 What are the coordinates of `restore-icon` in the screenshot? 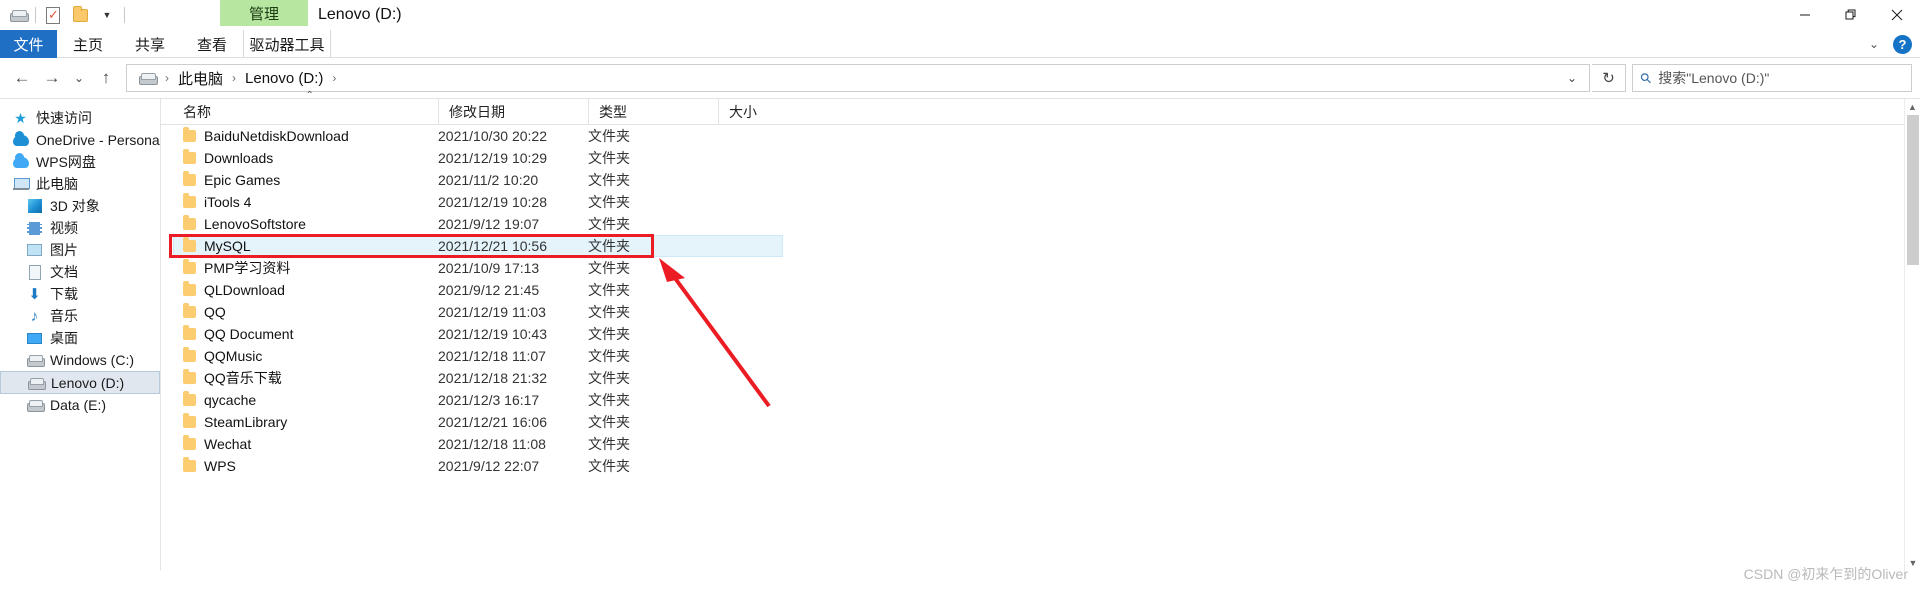 It's located at (1851, 15).